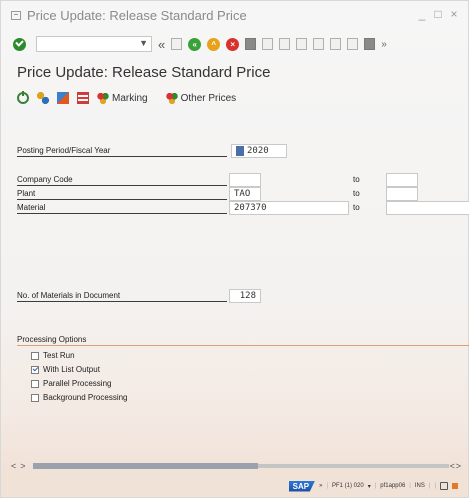 The height and width of the screenshot is (498, 469). Describe the element at coordinates (22, 466) in the screenshot. I see `scroll-right-inner-icon: >` at that location.